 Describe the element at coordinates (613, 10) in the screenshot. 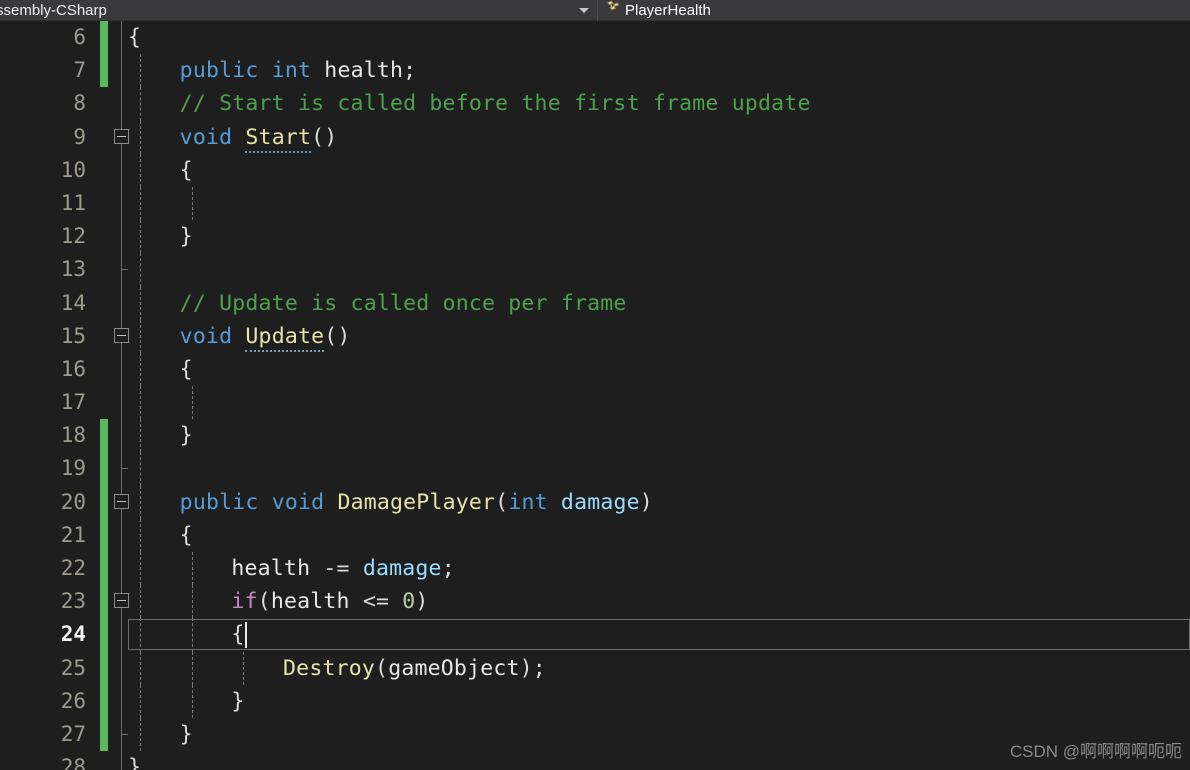

I see `class-icon` at that location.